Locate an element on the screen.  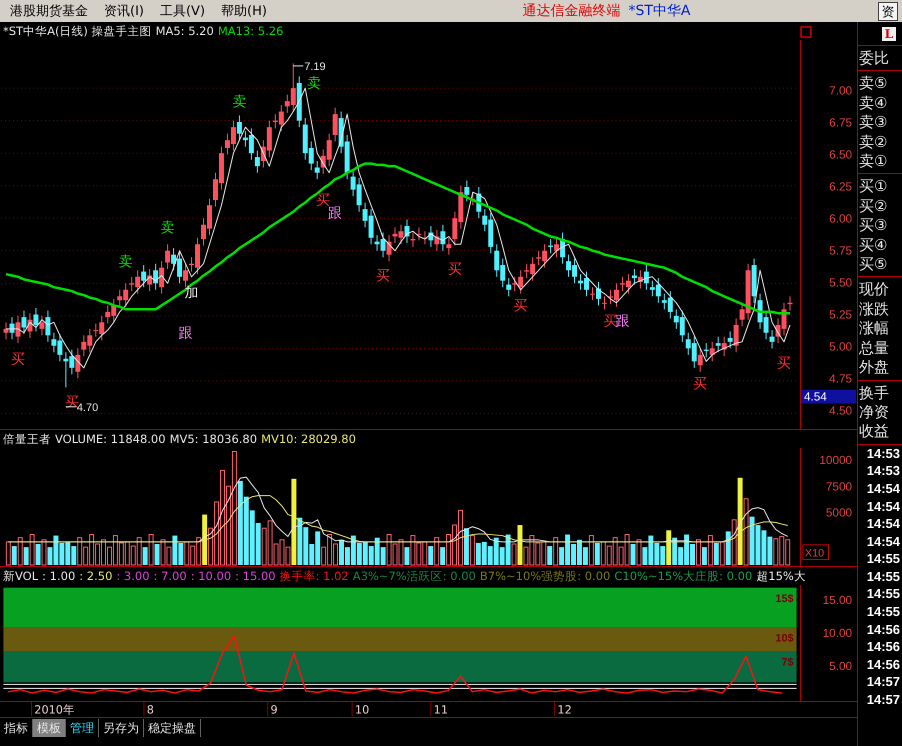
axis-label: 5.50 is located at coordinates (840, 283).